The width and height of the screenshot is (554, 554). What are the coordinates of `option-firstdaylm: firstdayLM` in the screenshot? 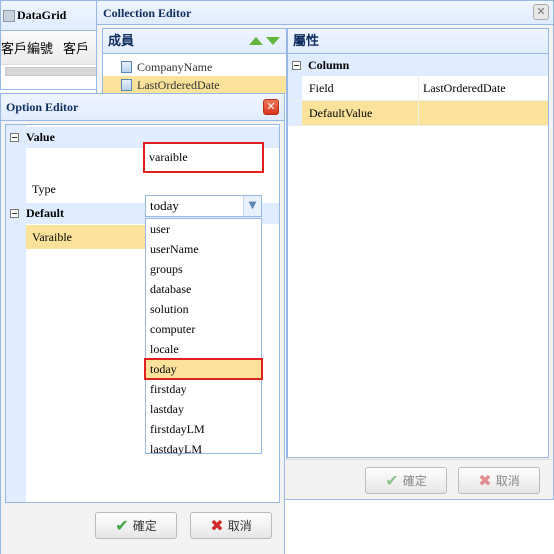 It's located at (203, 429).